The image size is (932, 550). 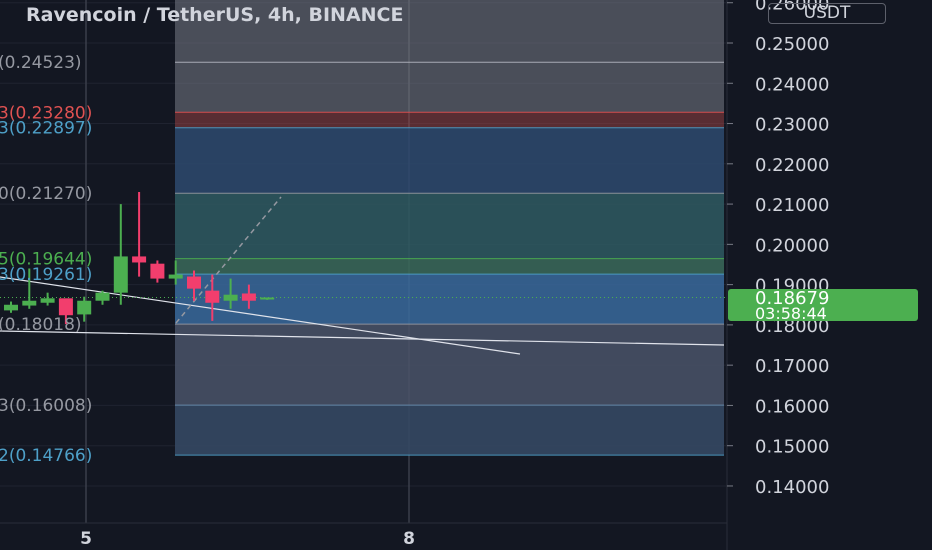 What do you see at coordinates (792, 125) in the screenshot?
I see `price-axis-label: 0.23000` at bounding box center [792, 125].